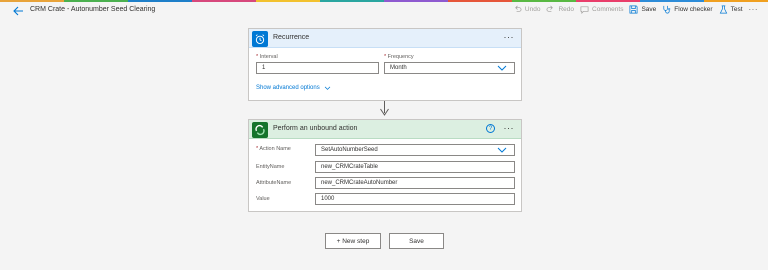 The width and height of the screenshot is (768, 270). I want to click on comments-button: Comments, so click(601, 9).